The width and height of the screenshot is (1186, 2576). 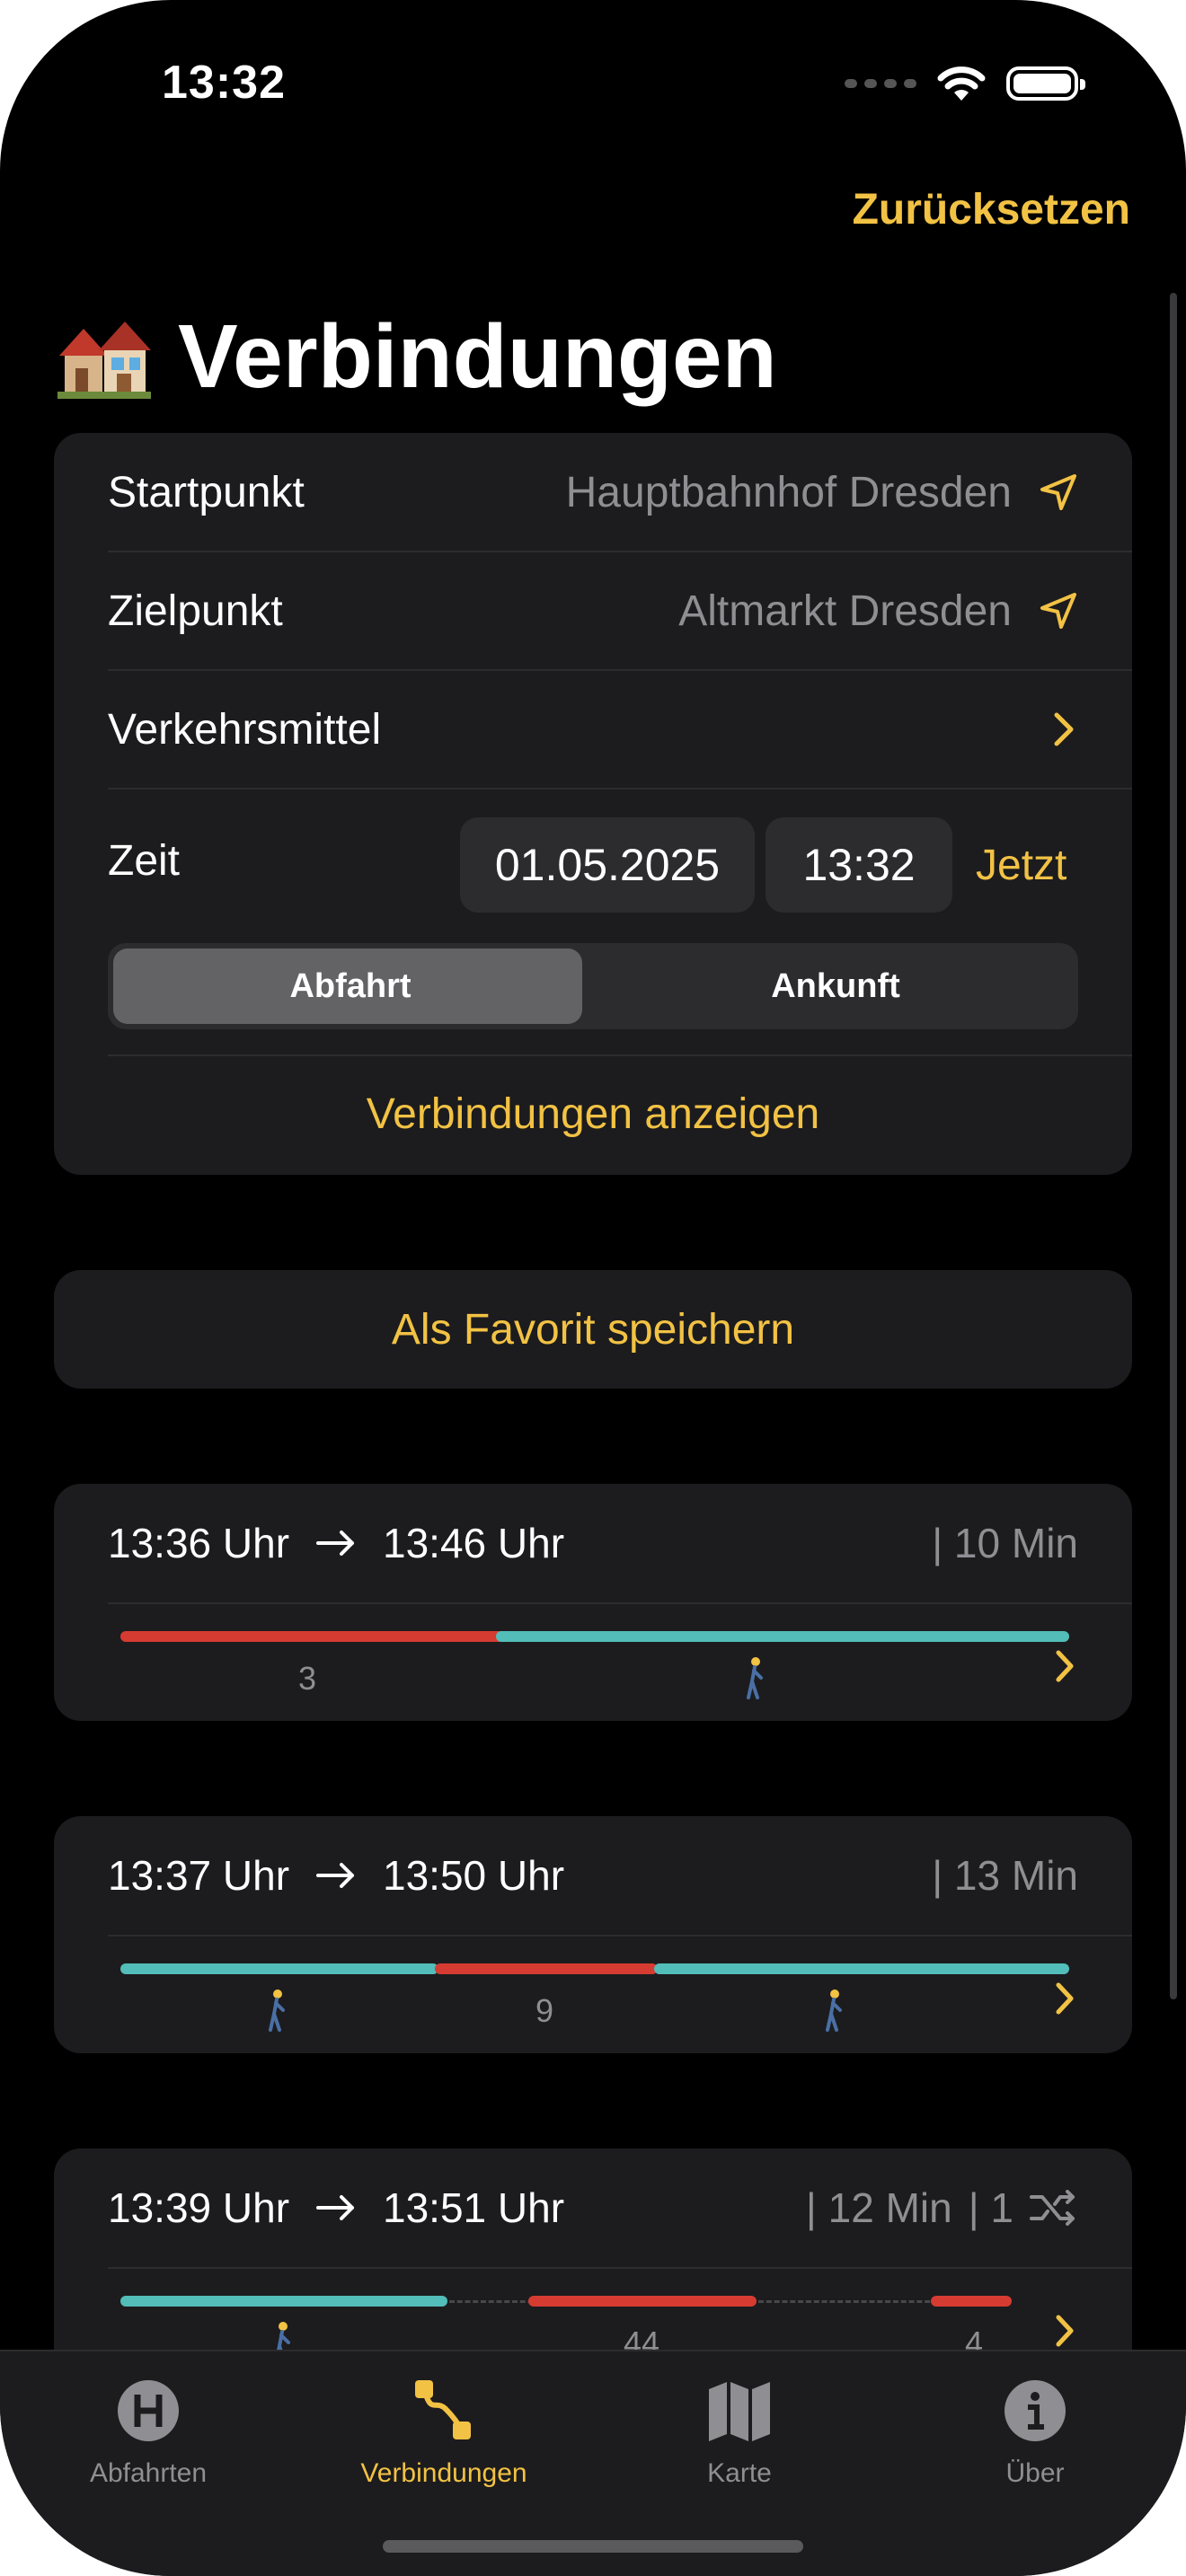 I want to click on tab-departures: Abfahrten, so click(x=148, y=2433).